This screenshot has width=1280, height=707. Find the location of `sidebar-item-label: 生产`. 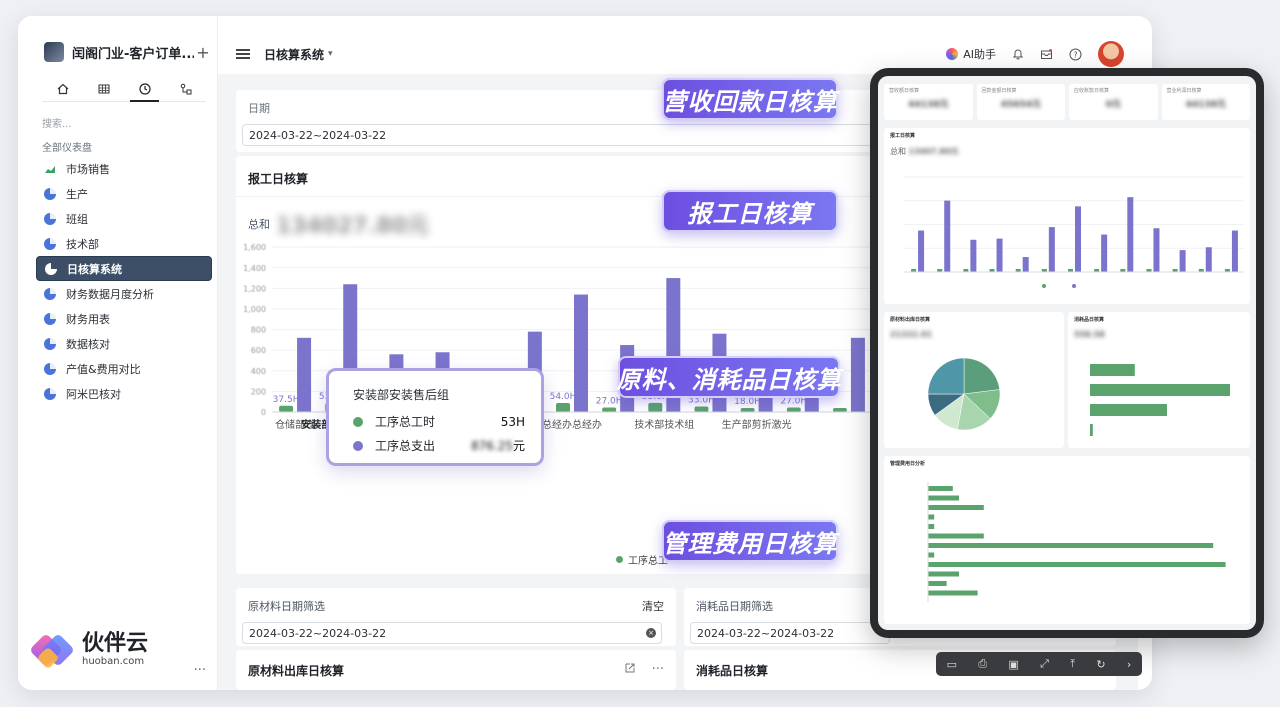

sidebar-item-label: 生产 is located at coordinates (77, 194).